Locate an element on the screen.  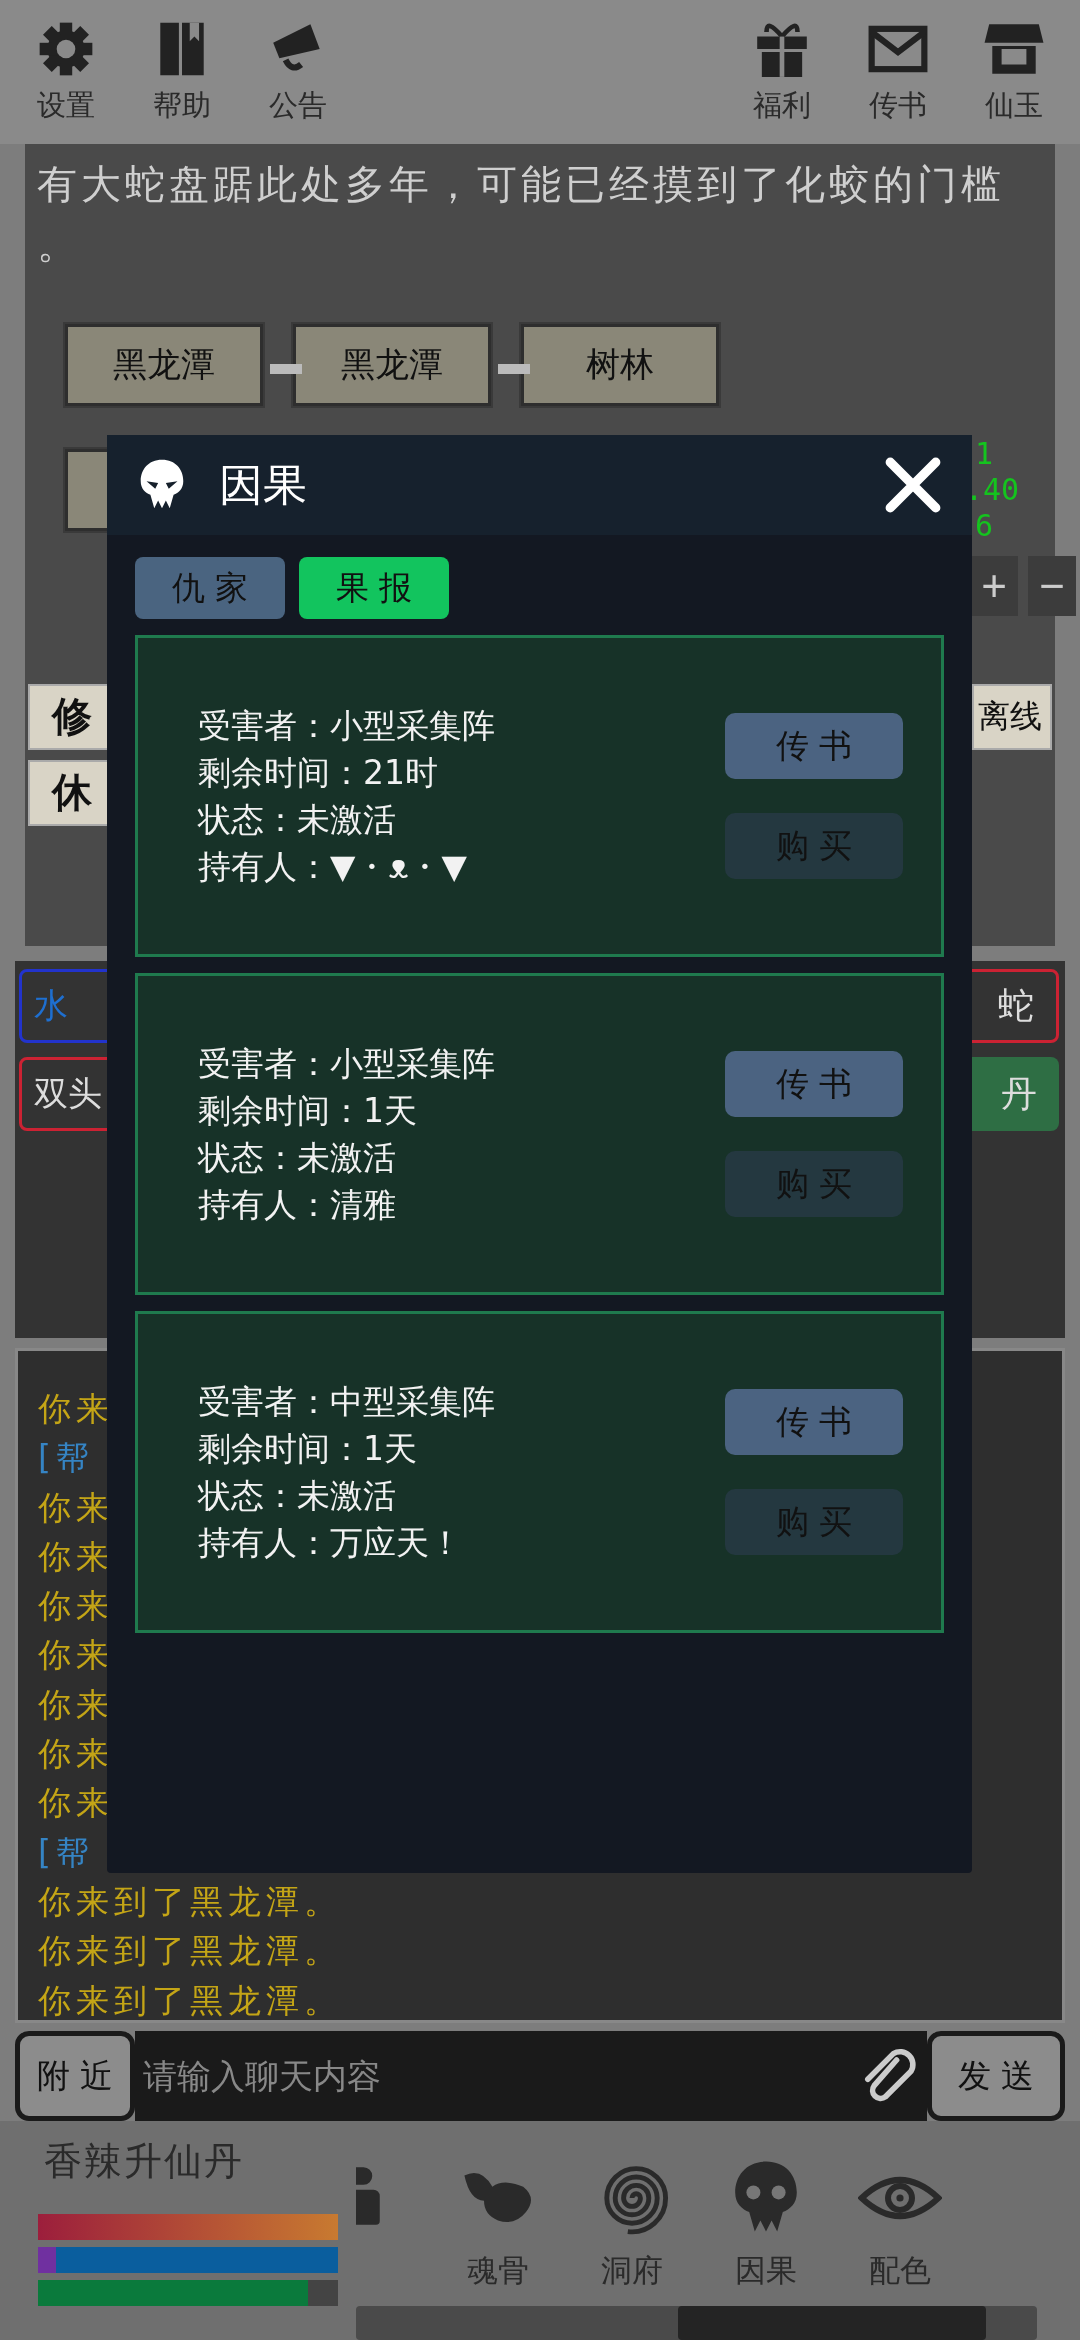
coordinate-text: .40 is located at coordinates (992, 489).